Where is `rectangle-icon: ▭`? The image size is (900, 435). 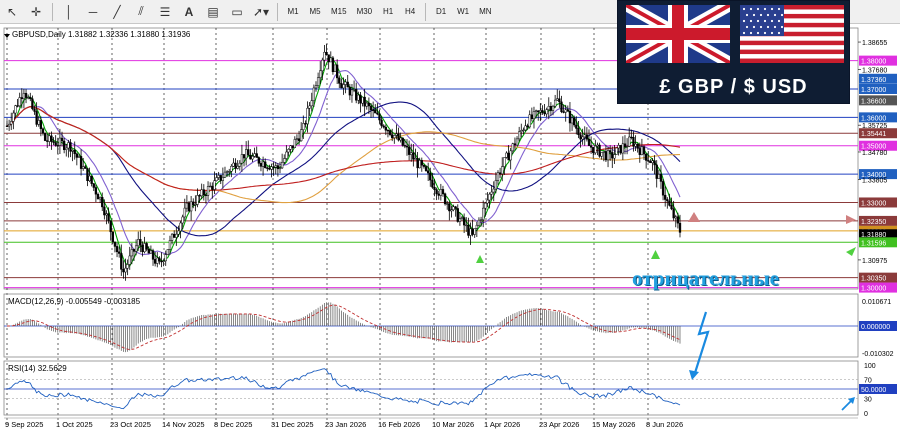
rectangle-icon: ▭ is located at coordinates (237, 12).